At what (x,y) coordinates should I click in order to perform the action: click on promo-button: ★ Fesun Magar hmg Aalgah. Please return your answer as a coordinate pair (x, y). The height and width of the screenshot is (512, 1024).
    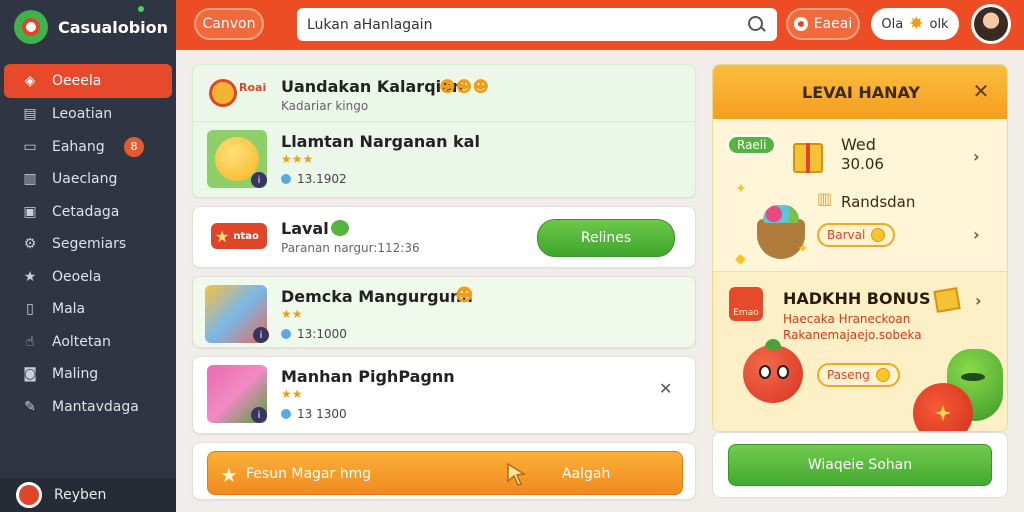
    Looking at the image, I should click on (445, 473).